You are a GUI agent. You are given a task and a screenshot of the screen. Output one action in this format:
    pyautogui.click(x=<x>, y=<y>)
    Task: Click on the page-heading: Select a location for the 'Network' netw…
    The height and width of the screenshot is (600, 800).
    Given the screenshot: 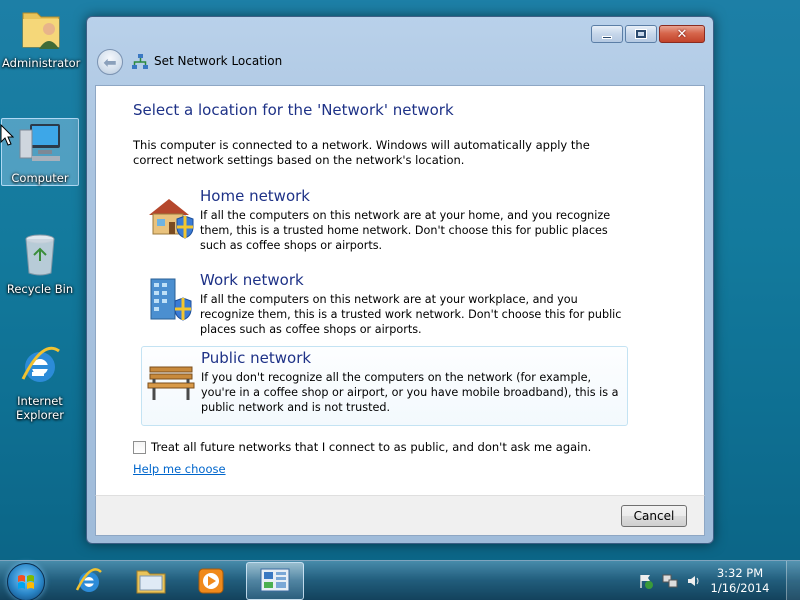 What is the action you would take?
    pyautogui.click(x=293, y=110)
    